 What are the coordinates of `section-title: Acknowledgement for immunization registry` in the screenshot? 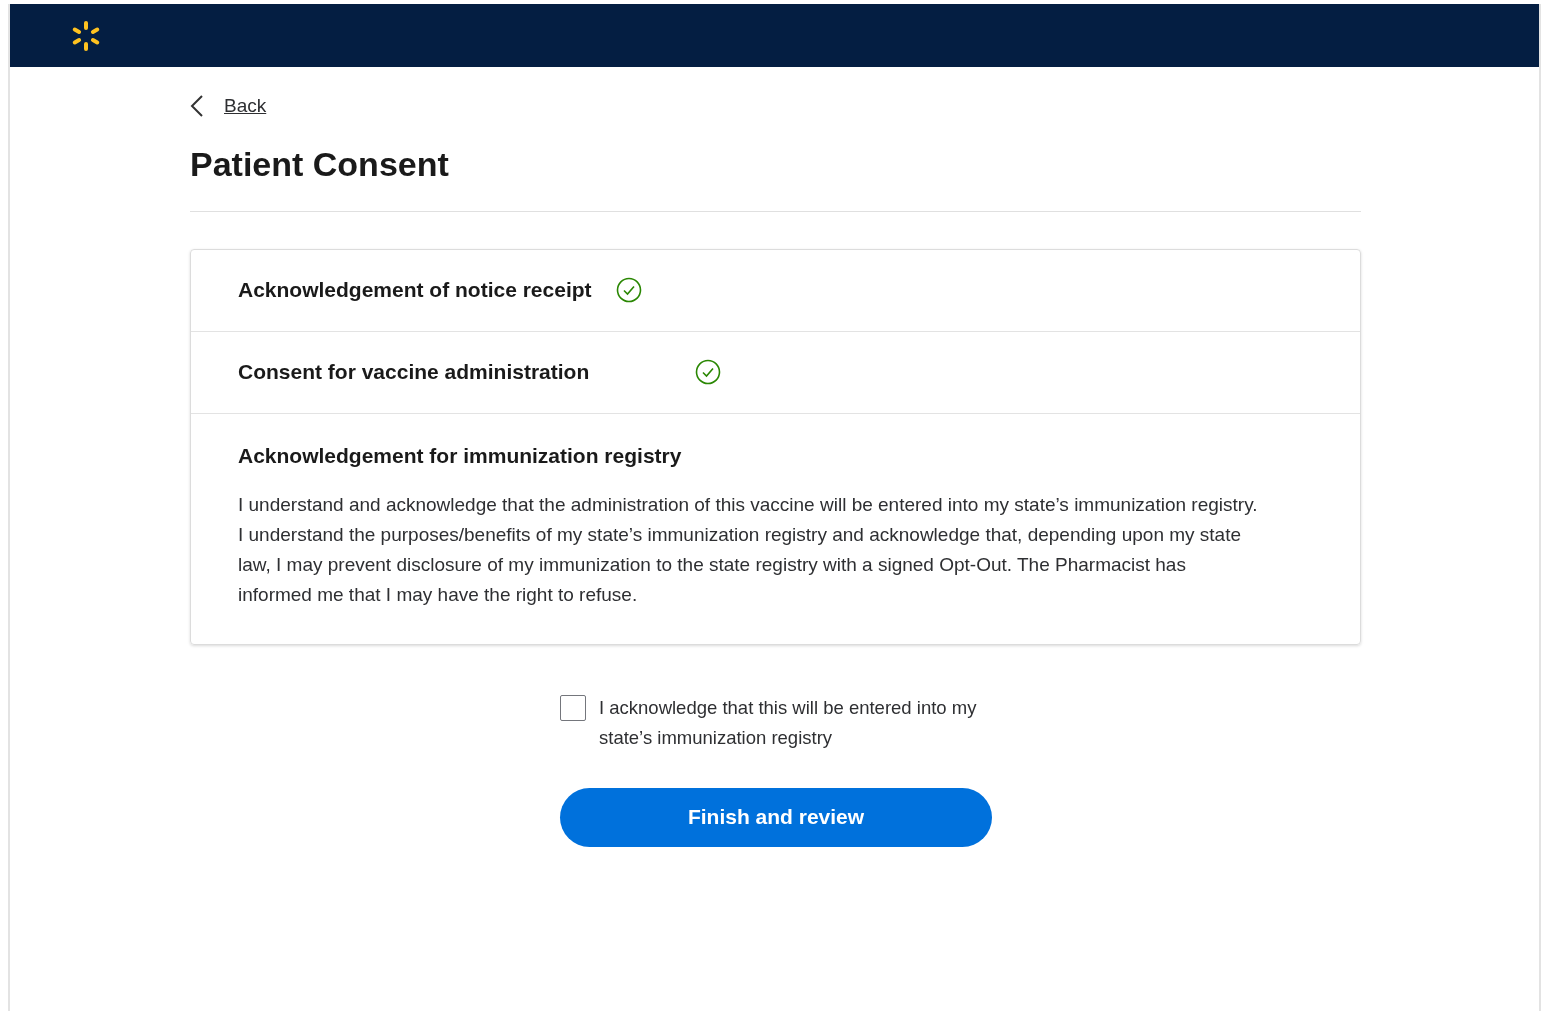 It's located at (460, 455).